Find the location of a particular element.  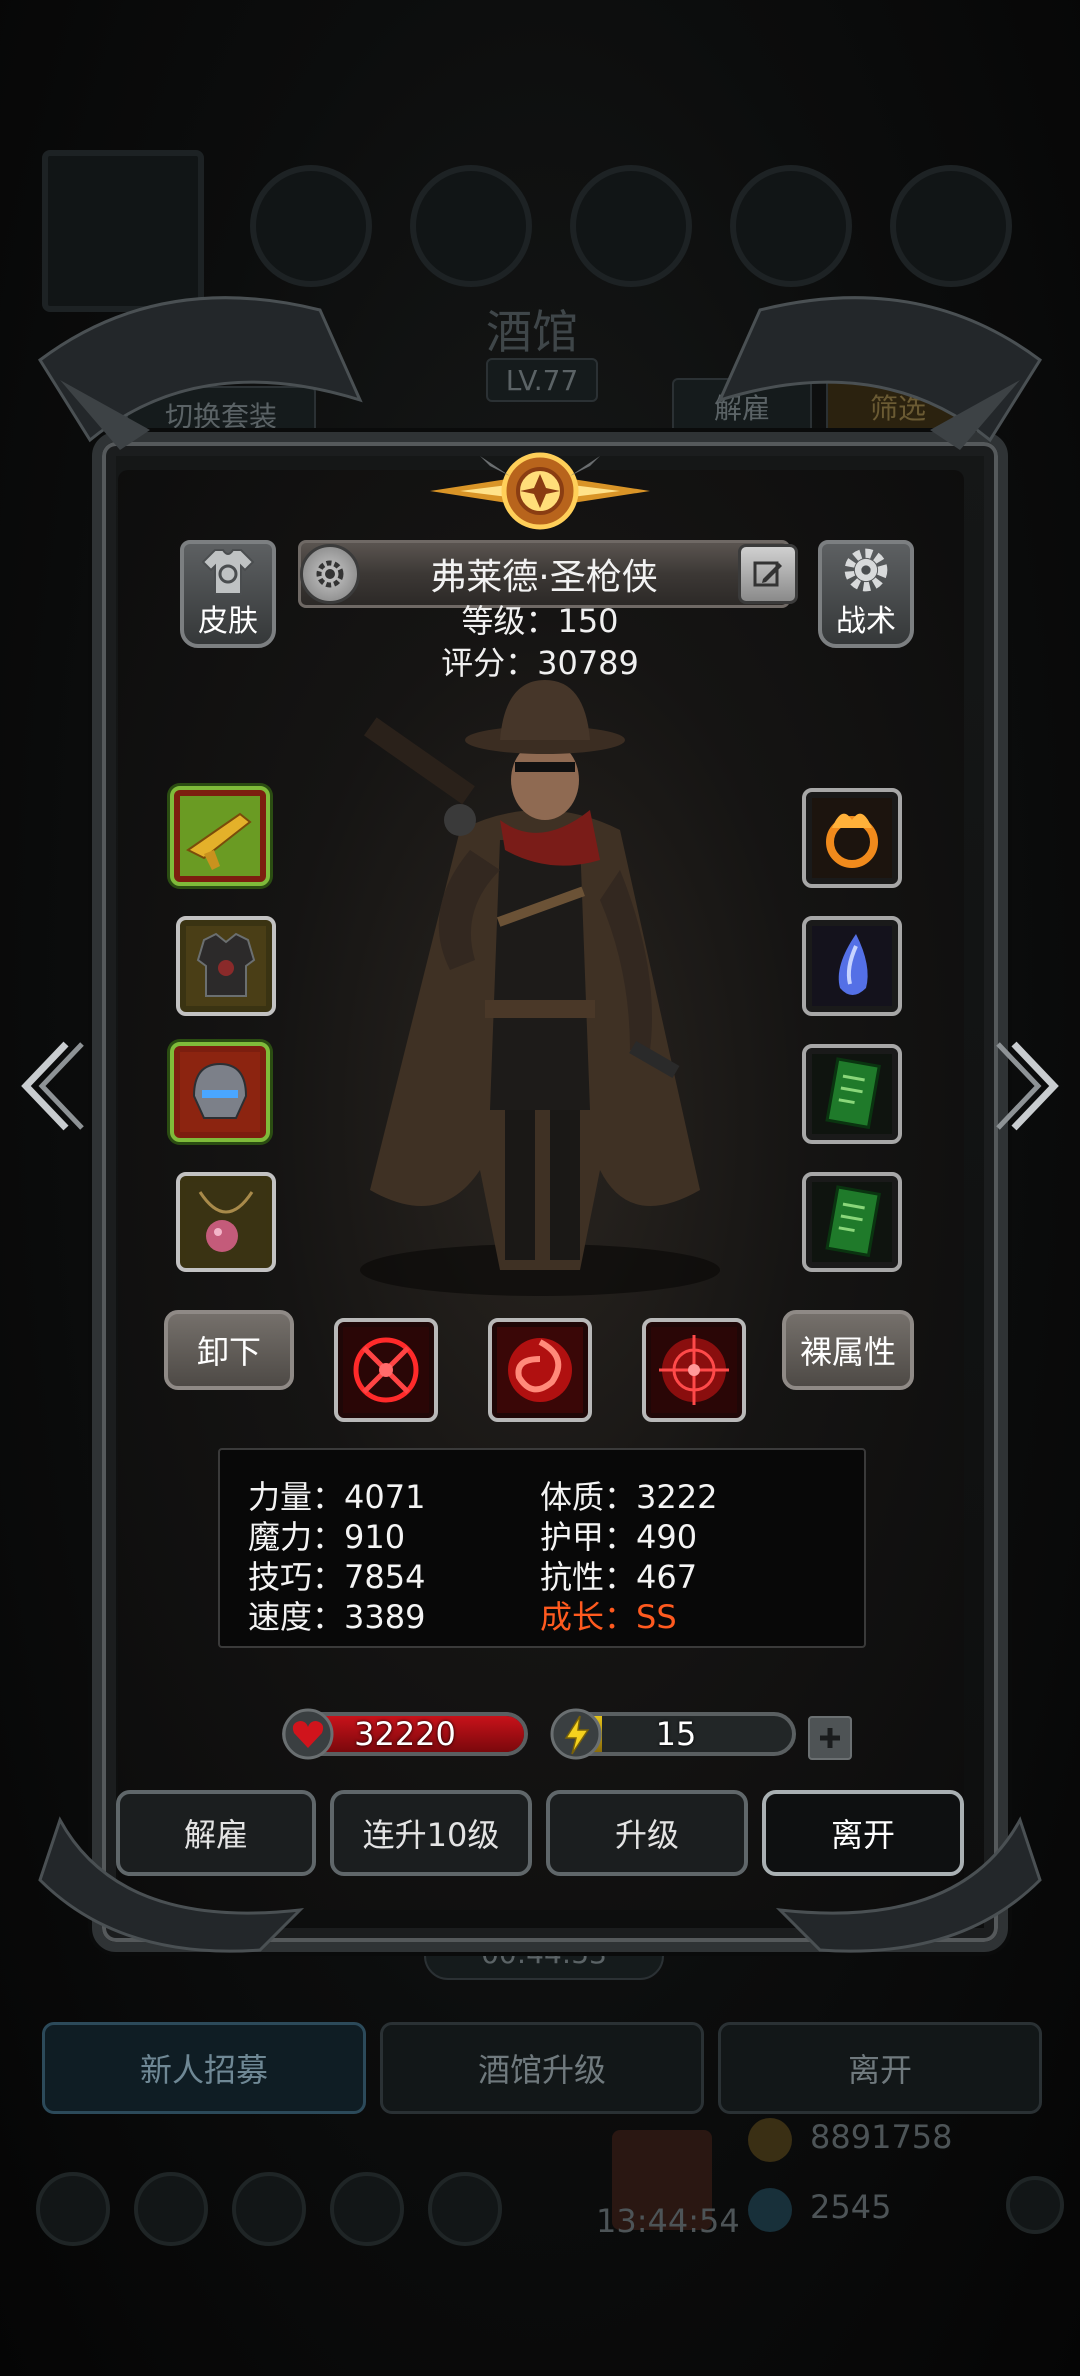

unequip-button: 卸下 is located at coordinates (229, 1350).